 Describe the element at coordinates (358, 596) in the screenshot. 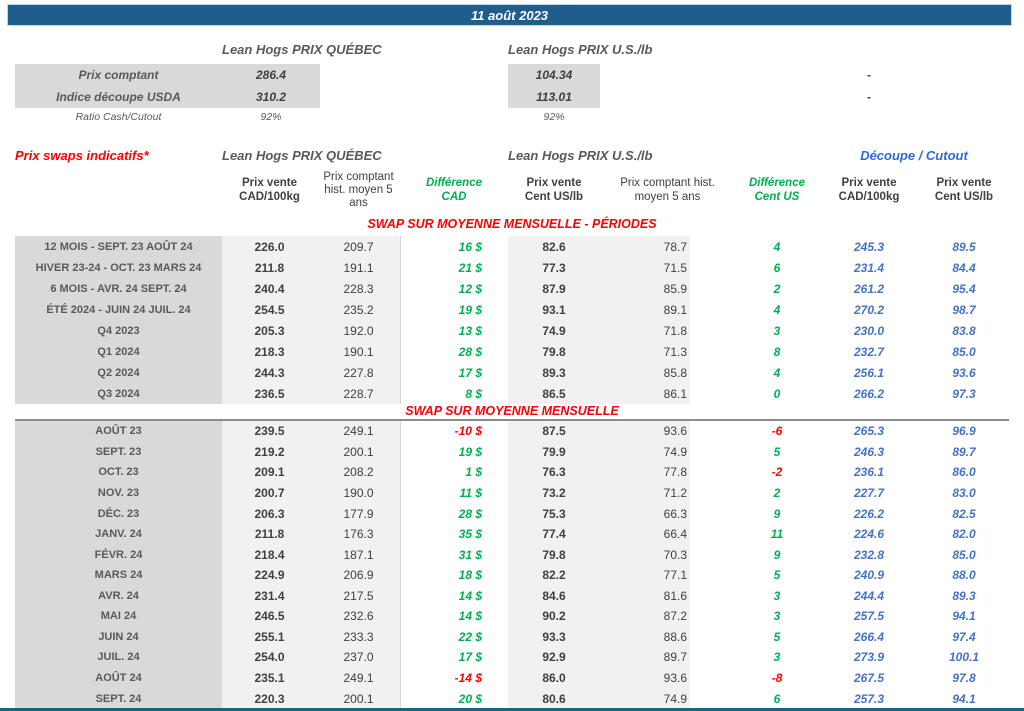

I see `cell-qc-hist: 217.5` at that location.